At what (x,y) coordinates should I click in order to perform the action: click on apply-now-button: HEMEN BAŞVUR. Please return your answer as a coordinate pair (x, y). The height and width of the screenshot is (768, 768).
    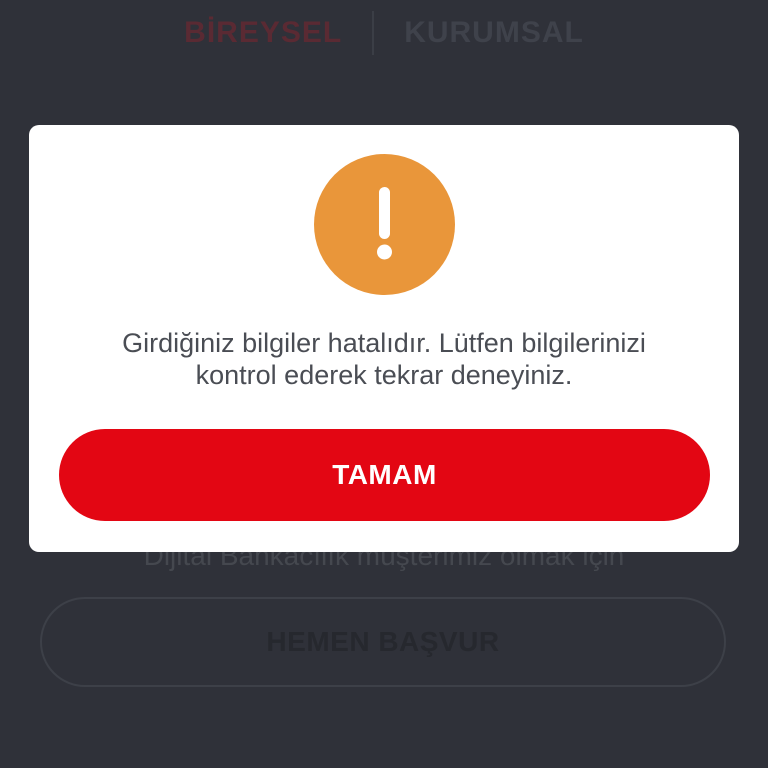
    Looking at the image, I should click on (383, 642).